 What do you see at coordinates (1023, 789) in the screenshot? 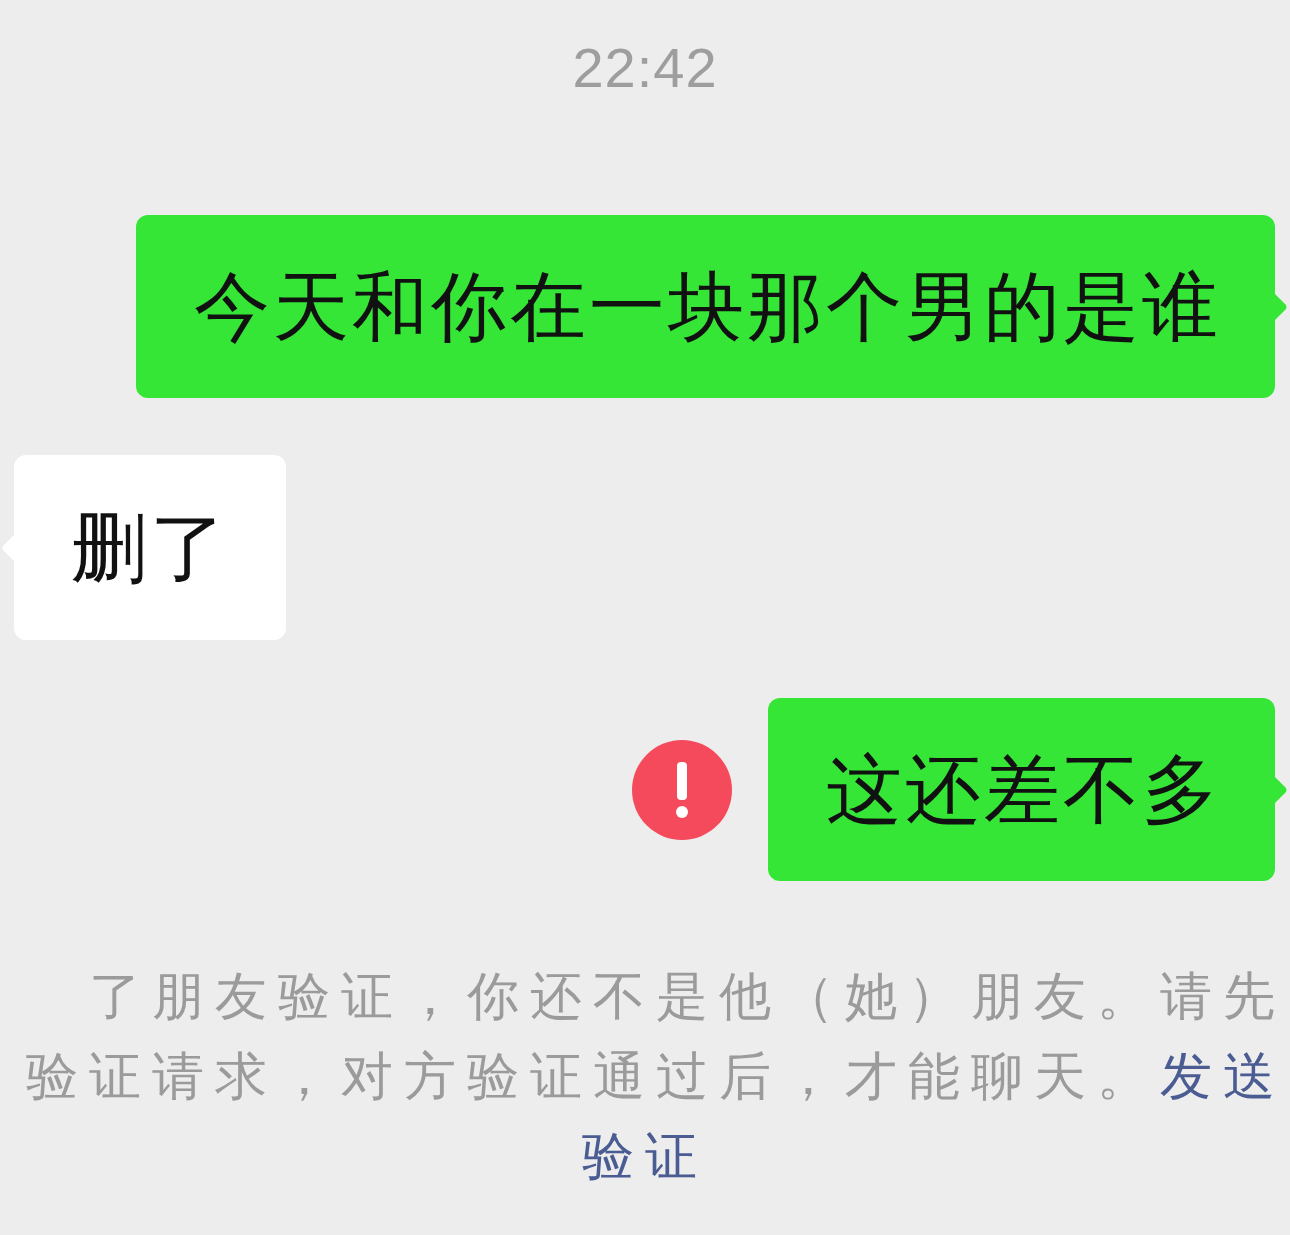
I see `message-text: 这还差不多` at bounding box center [1023, 789].